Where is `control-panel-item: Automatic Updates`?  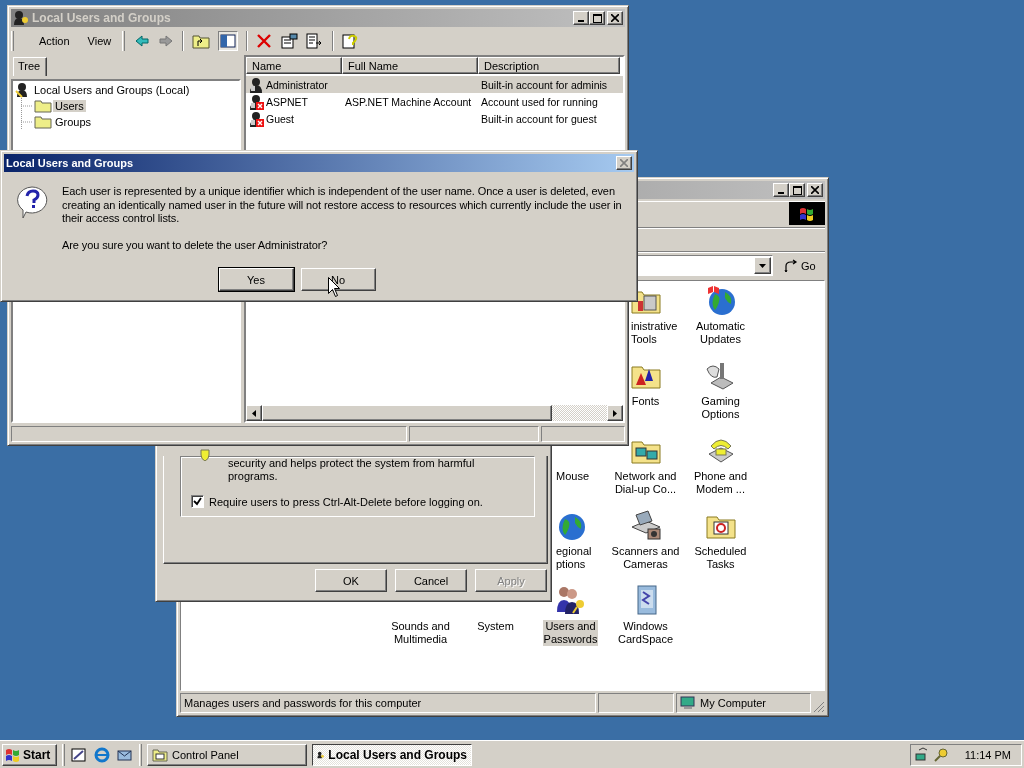 control-panel-item: Automatic Updates is located at coordinates (720, 333).